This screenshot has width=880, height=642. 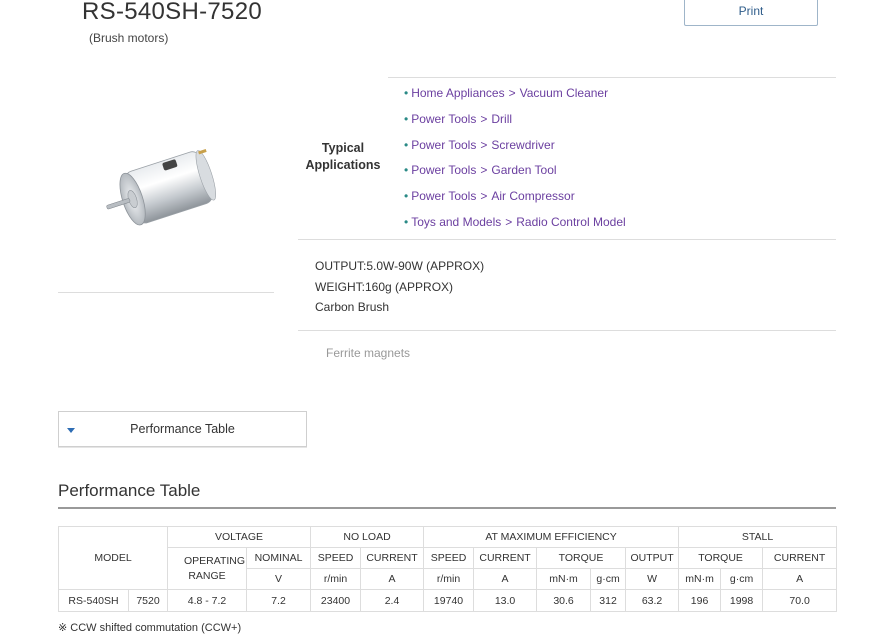 I want to click on unit-st-torque-mn: mN·m, so click(x=700, y=579).